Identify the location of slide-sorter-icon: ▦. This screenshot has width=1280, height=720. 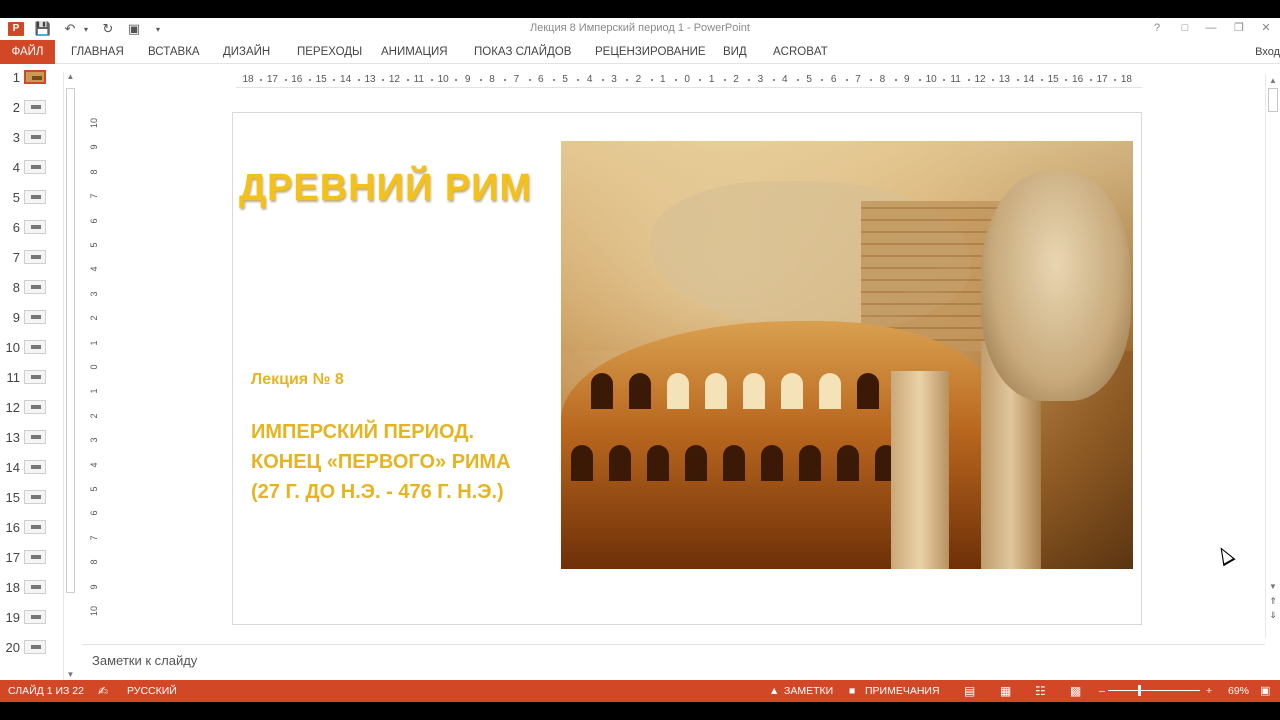
(1005, 691).